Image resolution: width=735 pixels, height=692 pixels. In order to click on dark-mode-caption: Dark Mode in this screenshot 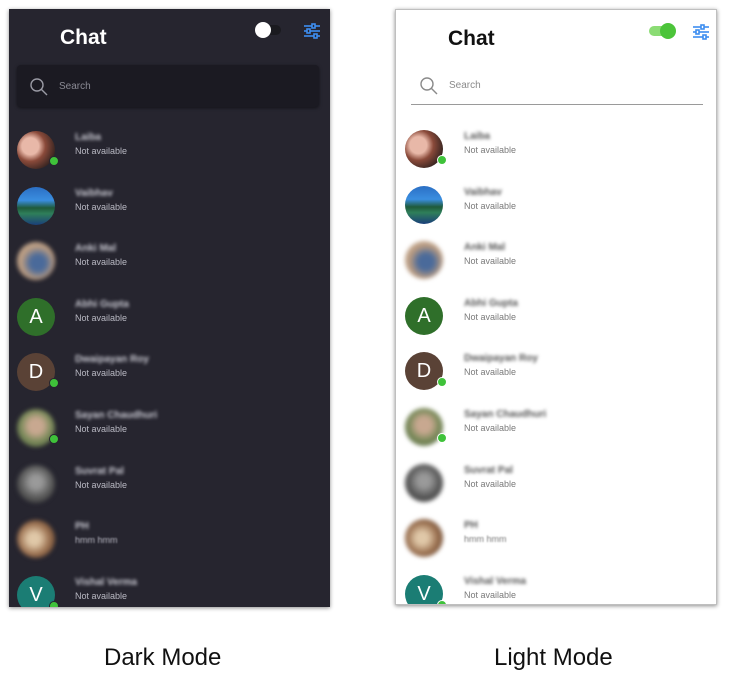, I will do `click(163, 657)`.